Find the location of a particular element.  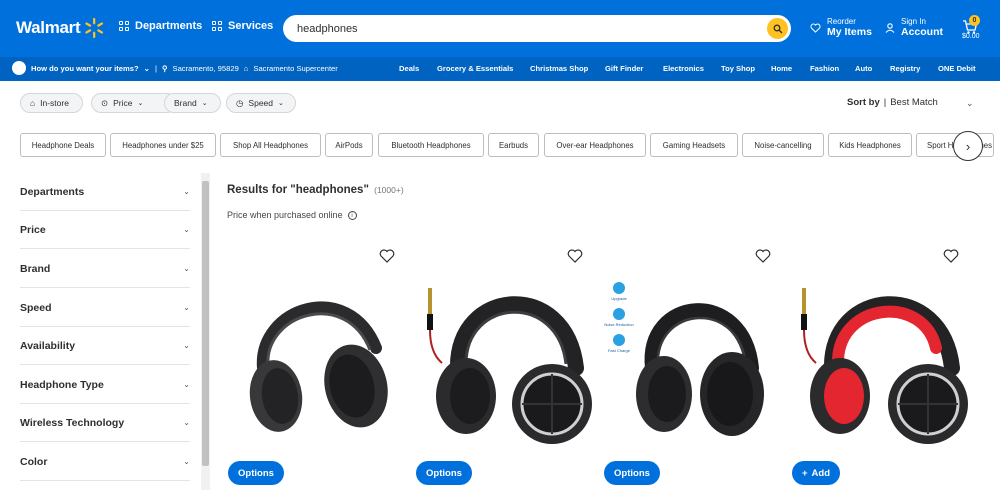

pill-gaming: Gaming Headsets is located at coordinates (694, 145).